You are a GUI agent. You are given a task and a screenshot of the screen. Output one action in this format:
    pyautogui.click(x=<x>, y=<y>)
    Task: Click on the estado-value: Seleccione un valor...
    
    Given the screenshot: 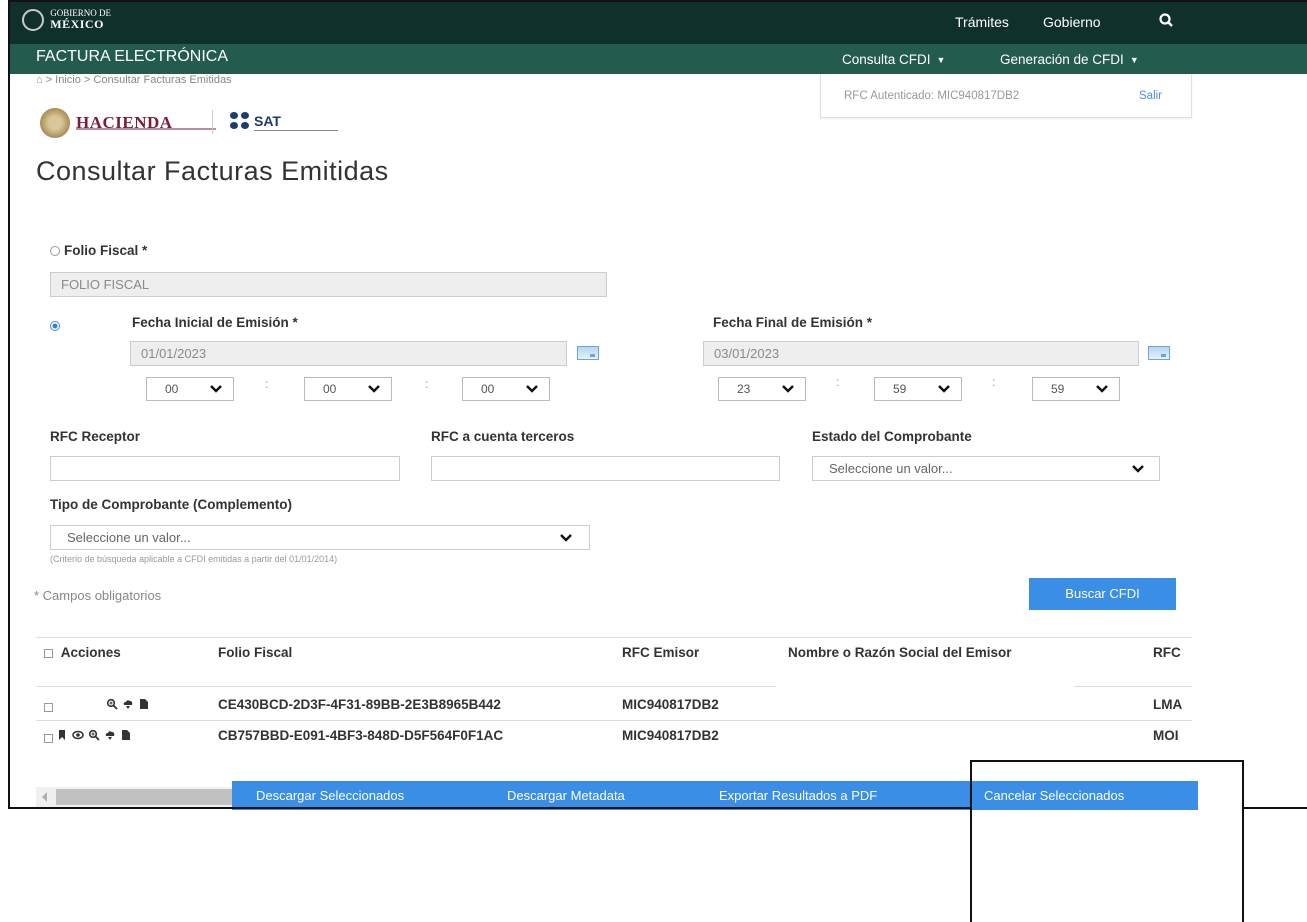 What is the action you would take?
    pyautogui.click(x=891, y=468)
    